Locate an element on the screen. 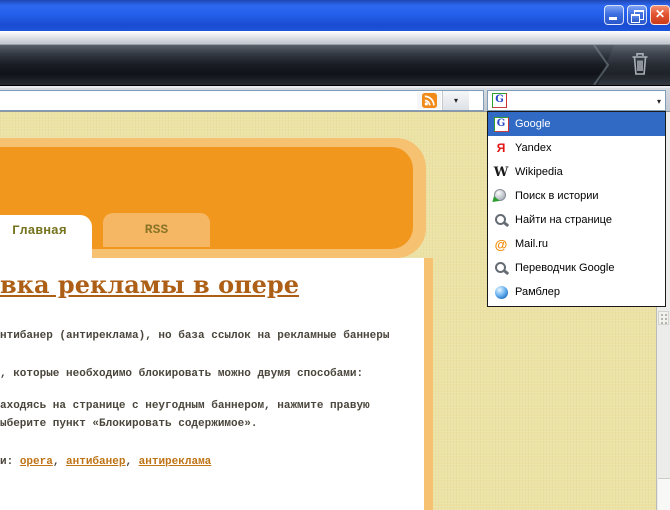  close-icon: ✕ is located at coordinates (660, 14).